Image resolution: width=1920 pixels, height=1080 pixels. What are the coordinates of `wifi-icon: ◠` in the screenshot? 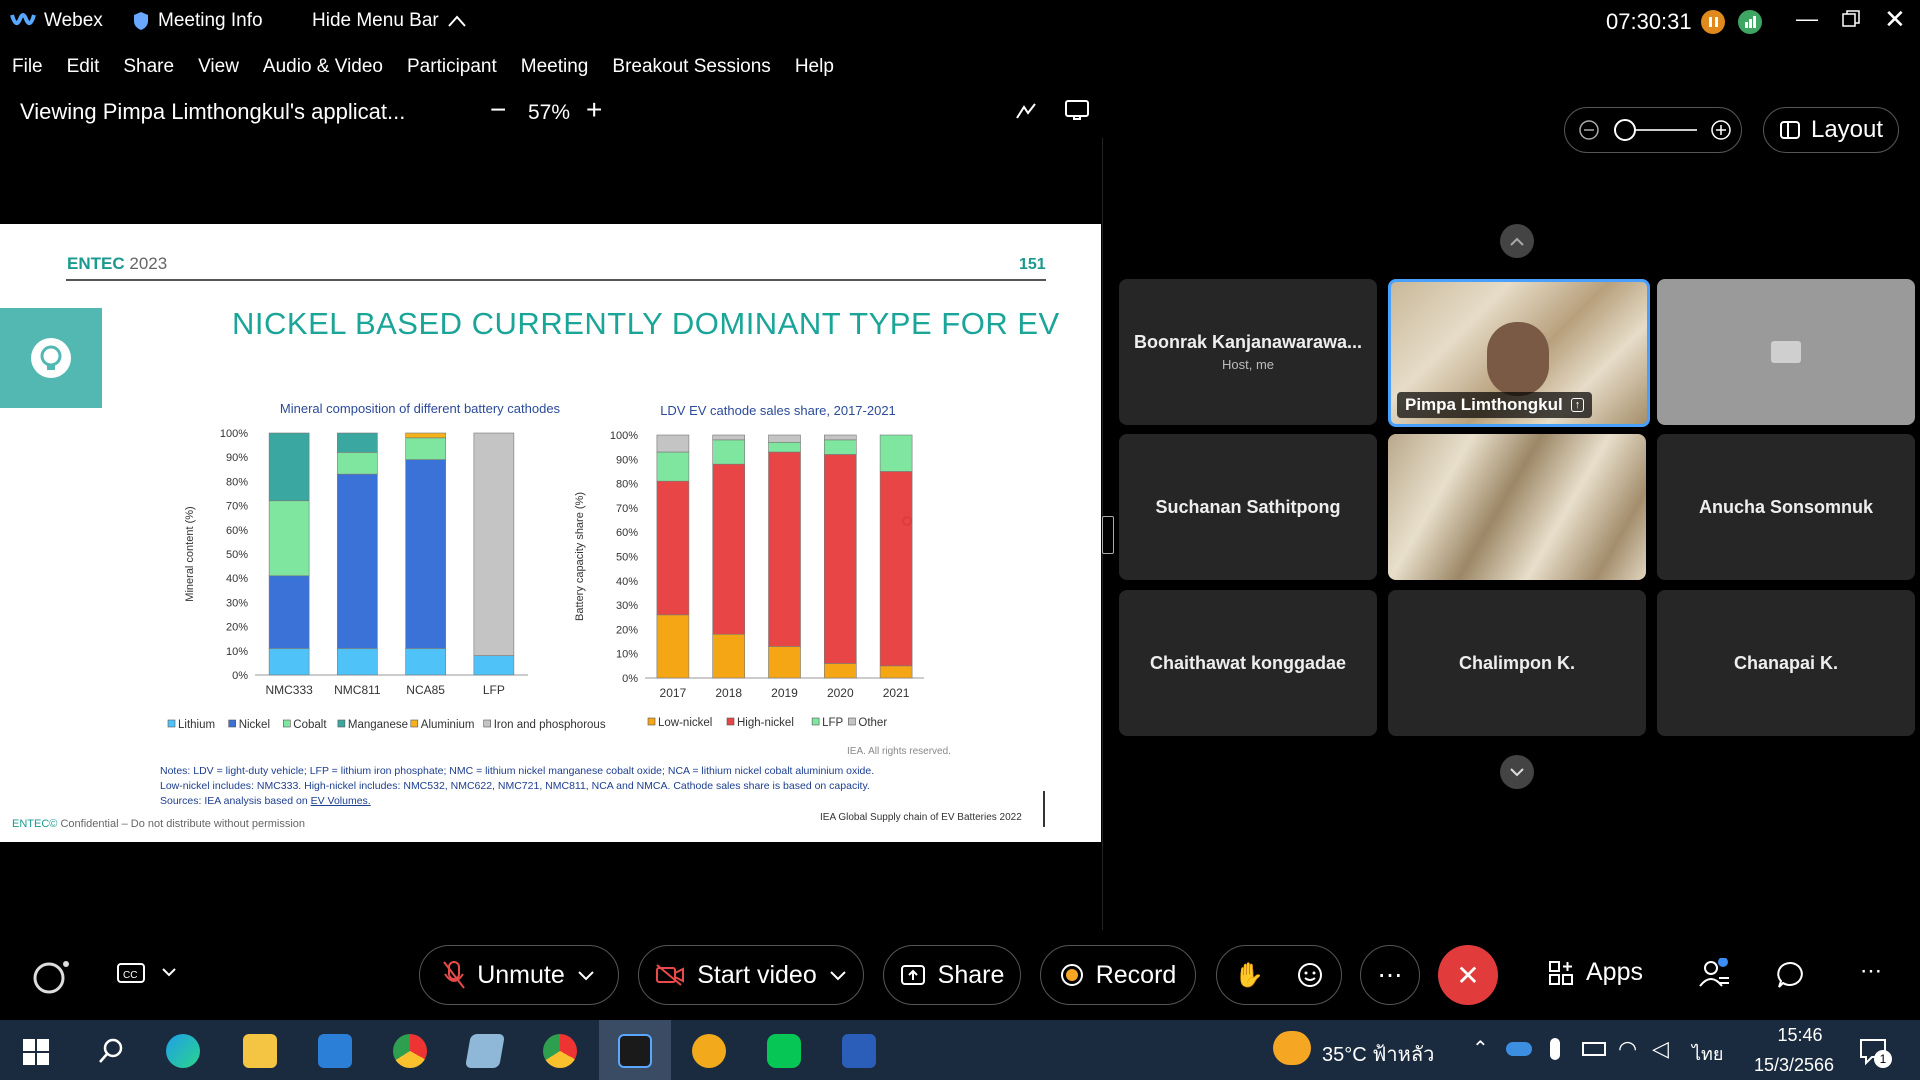 It's located at (1627, 1049).